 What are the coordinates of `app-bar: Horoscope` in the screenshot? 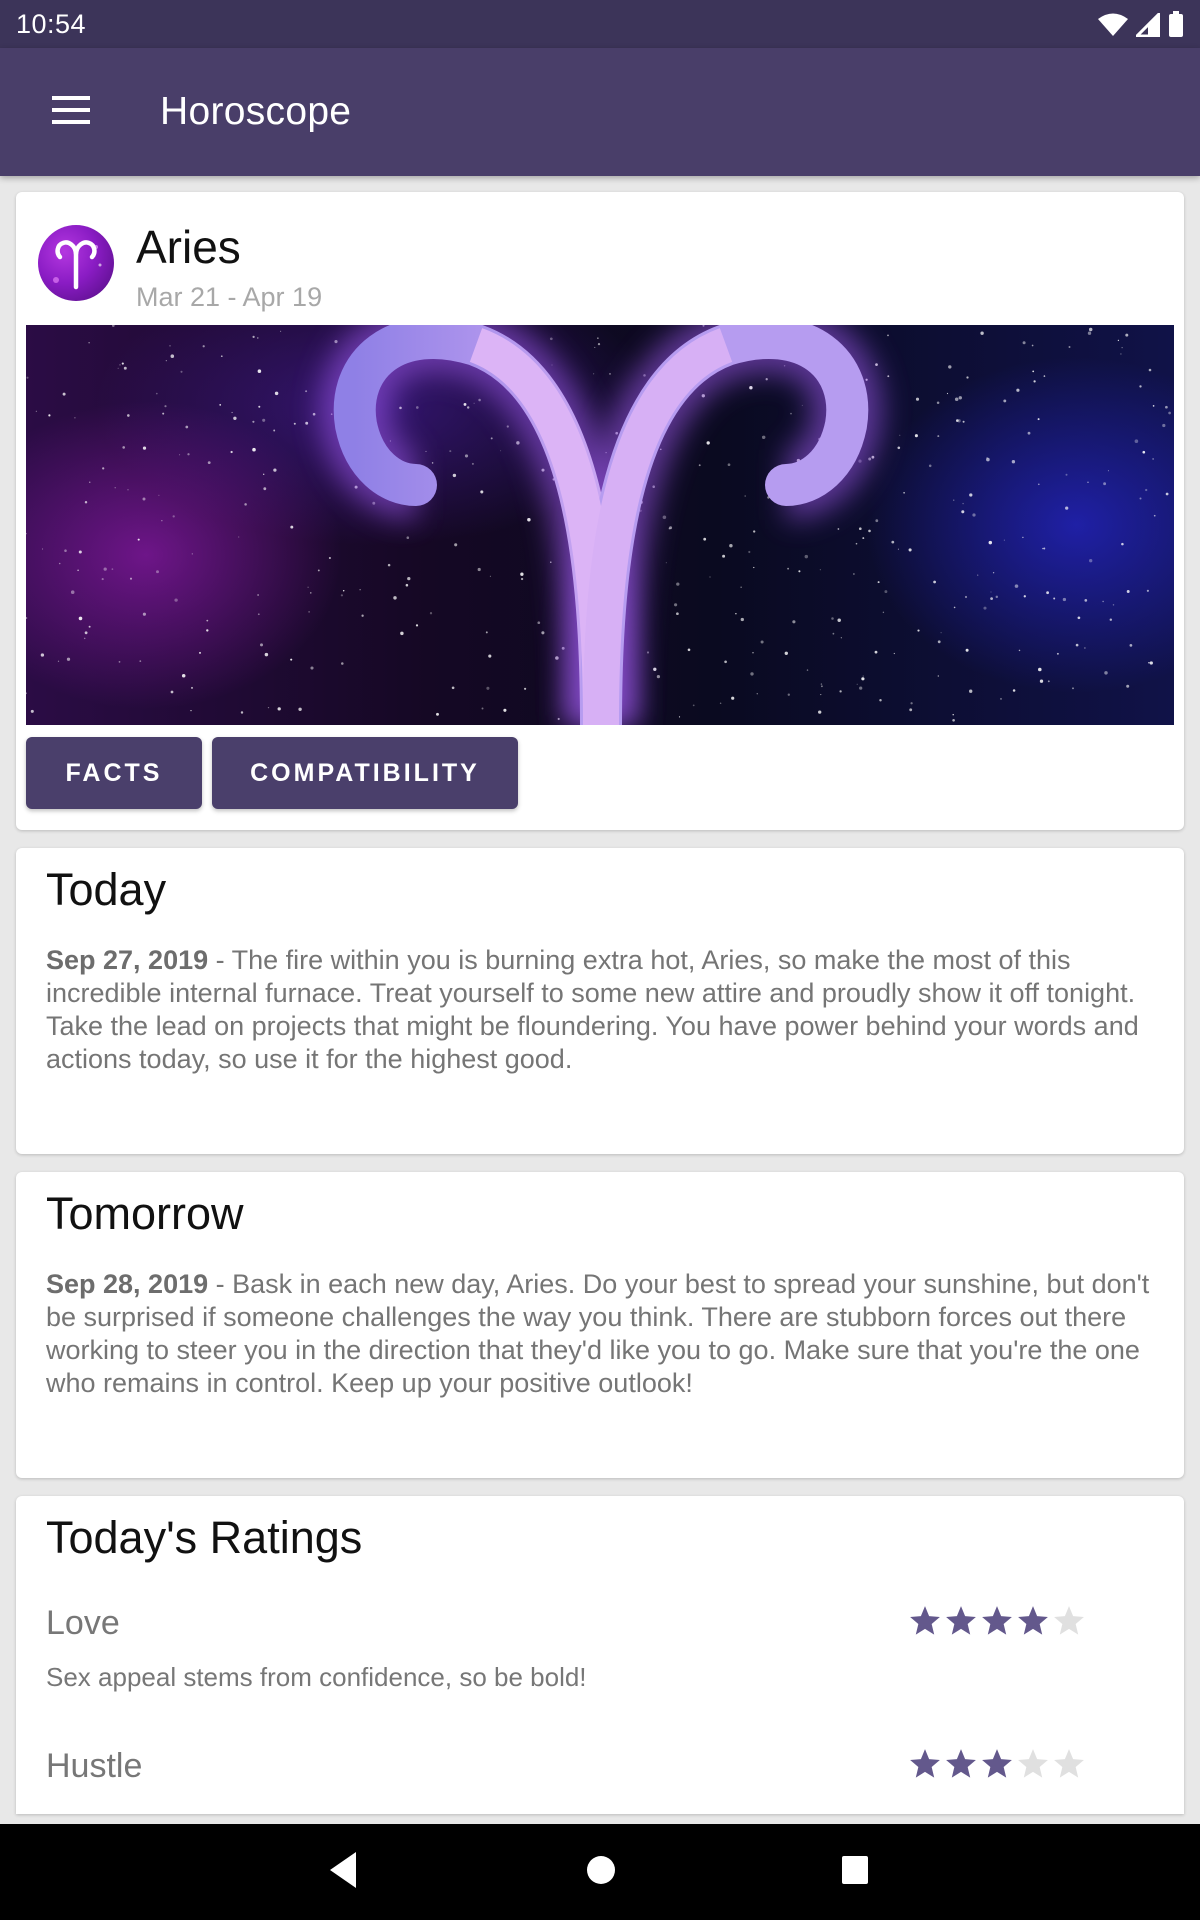 It's located at (600, 112).